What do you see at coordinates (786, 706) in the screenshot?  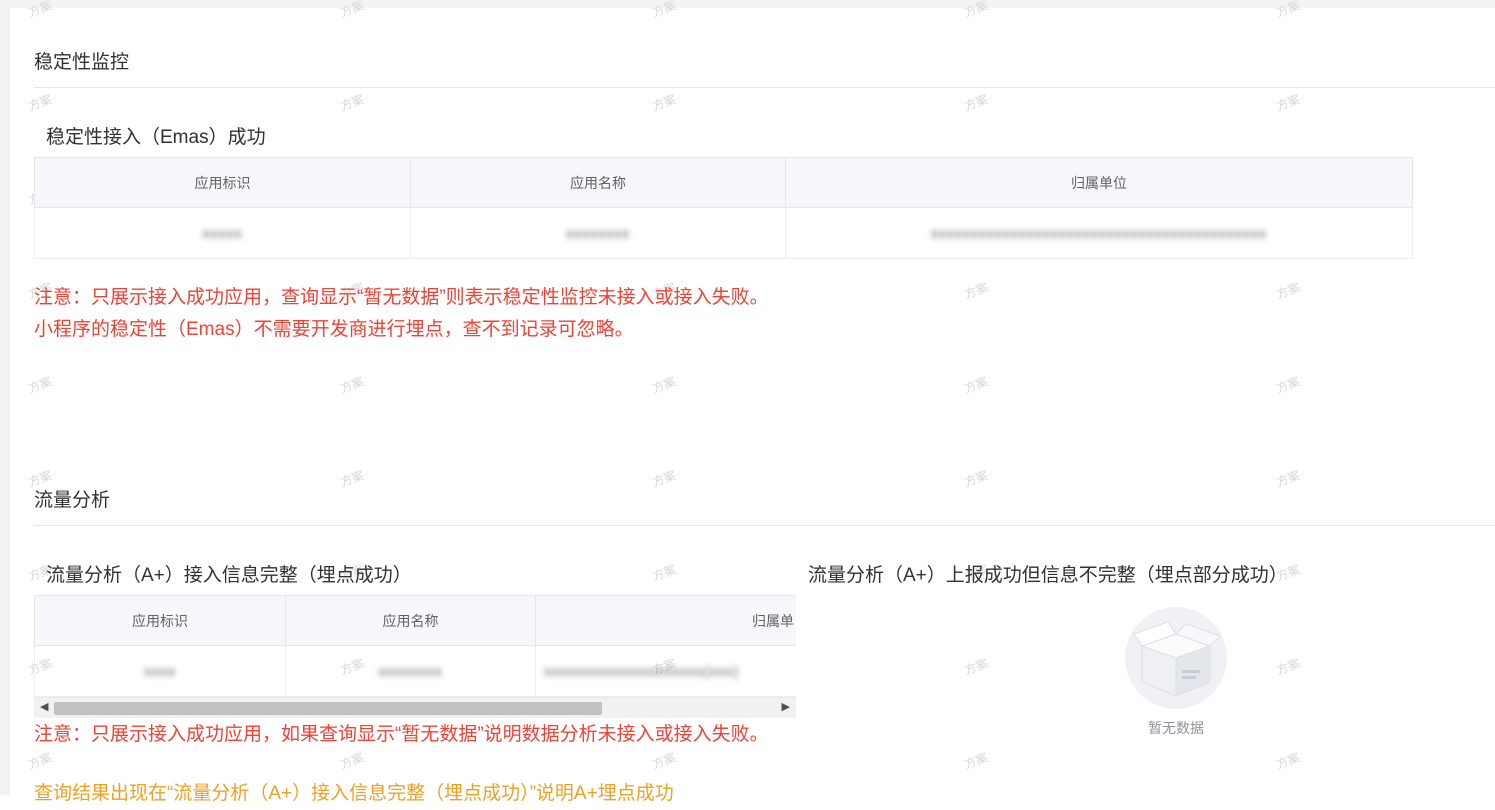 I see `scroll-right-arrow-icon: ▶` at bounding box center [786, 706].